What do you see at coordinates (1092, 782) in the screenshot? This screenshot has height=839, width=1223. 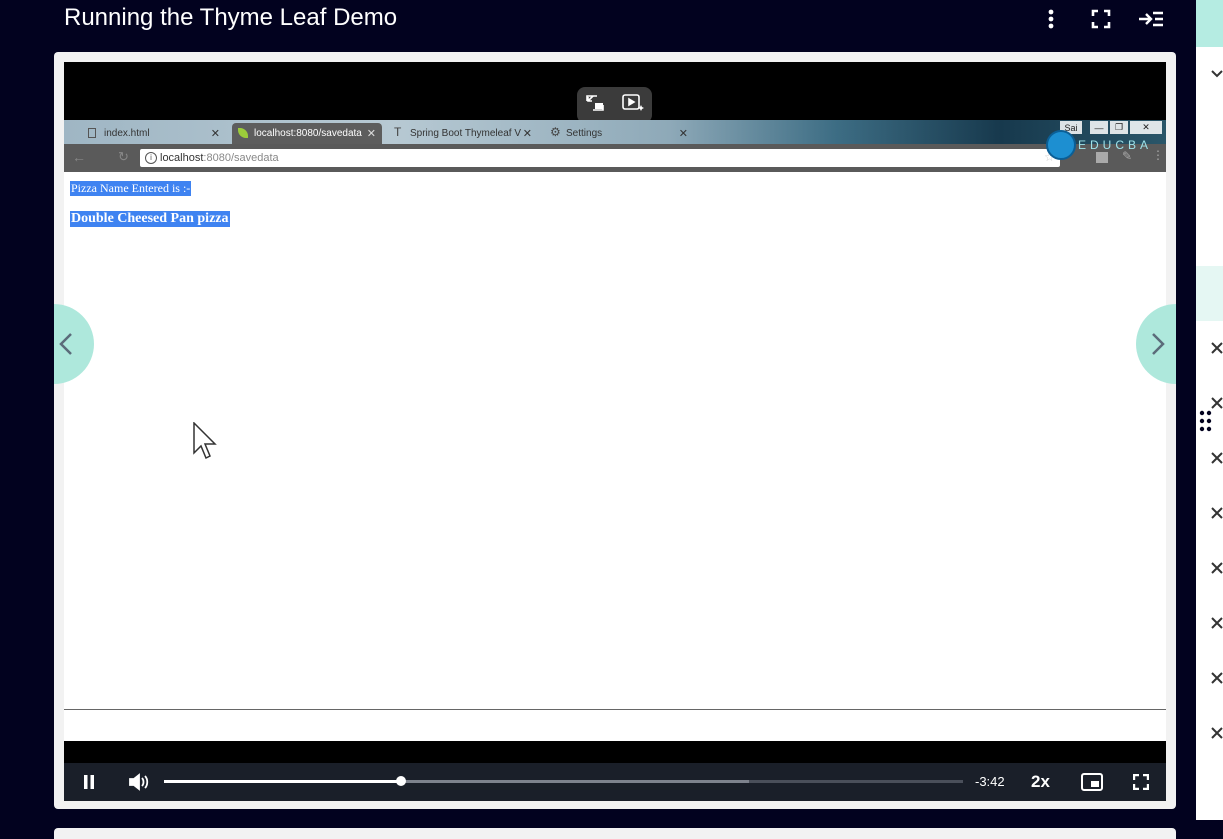 I see `mini-player-icon` at bounding box center [1092, 782].